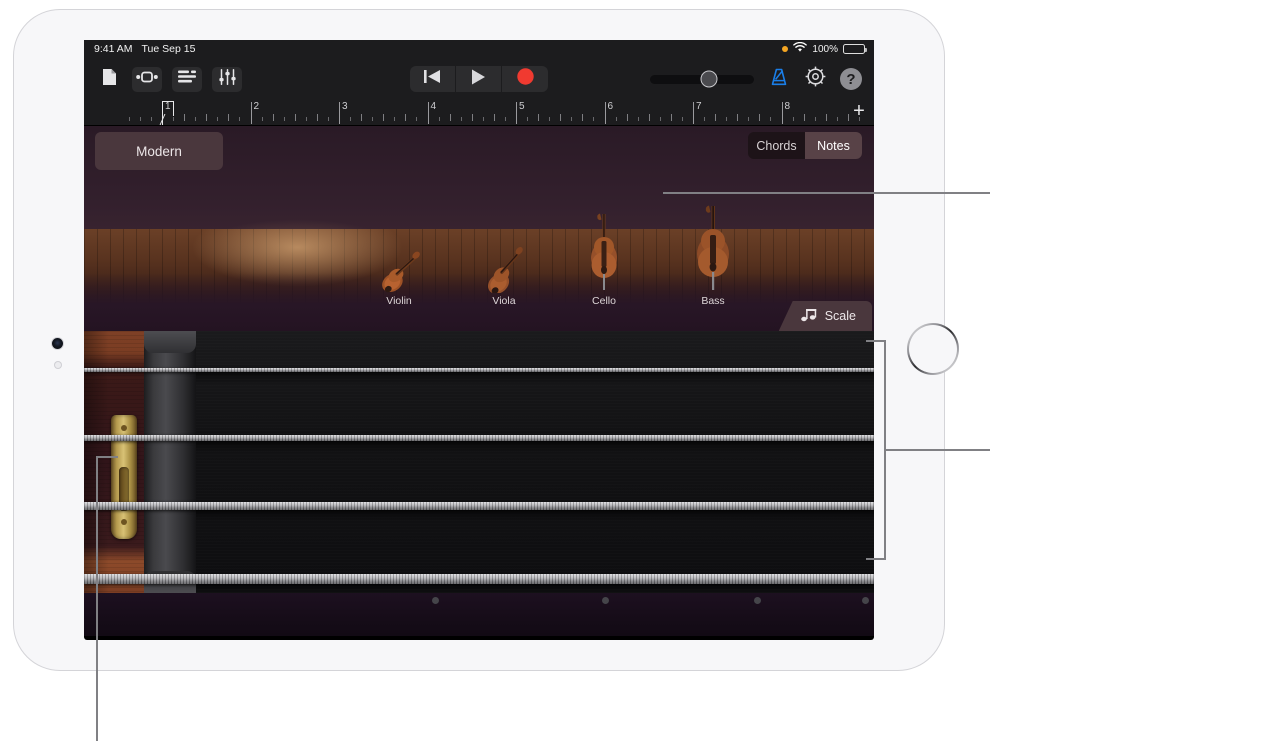 Image resolution: width=1285 pixels, height=742 pixels. I want to click on callout-line-instrument-selector, so click(826, 193).